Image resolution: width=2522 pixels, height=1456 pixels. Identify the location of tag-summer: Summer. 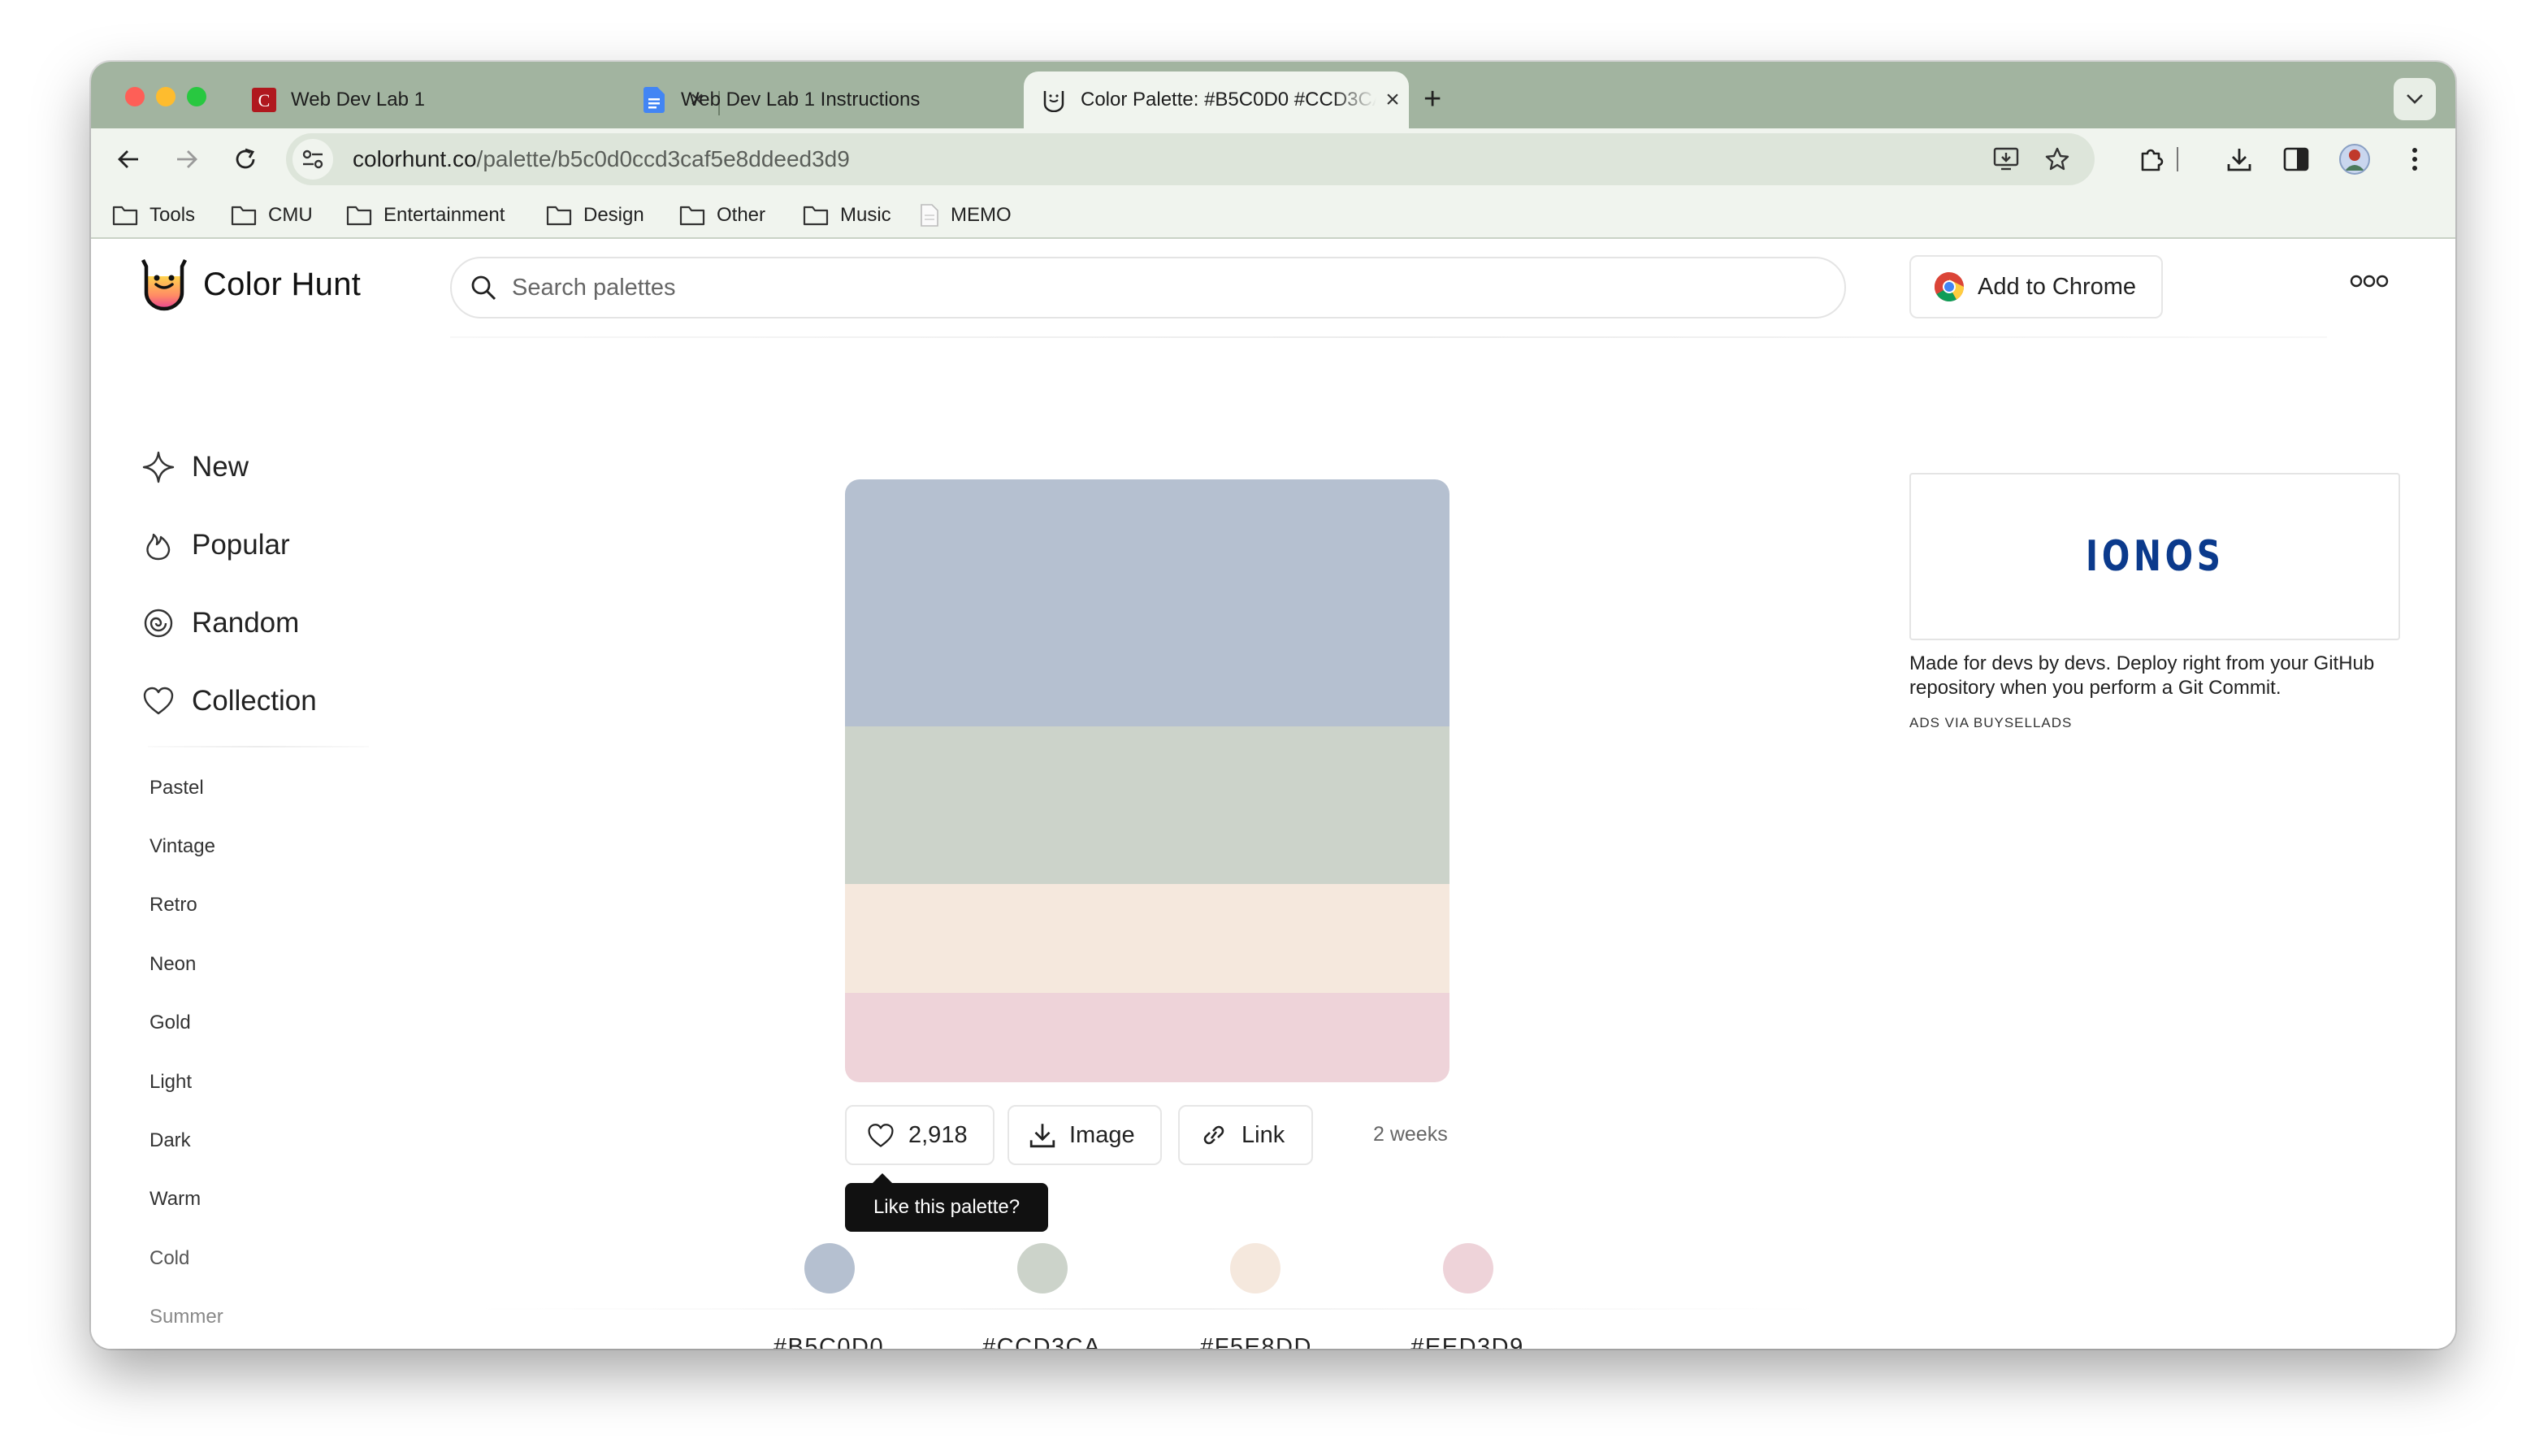
(186, 1317).